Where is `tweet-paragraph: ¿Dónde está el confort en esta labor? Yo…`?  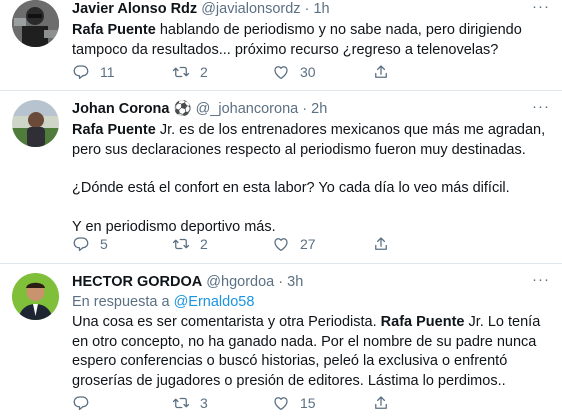 tweet-paragraph: ¿Dónde está el confort en esta labor? Yo… is located at coordinates (291, 188).